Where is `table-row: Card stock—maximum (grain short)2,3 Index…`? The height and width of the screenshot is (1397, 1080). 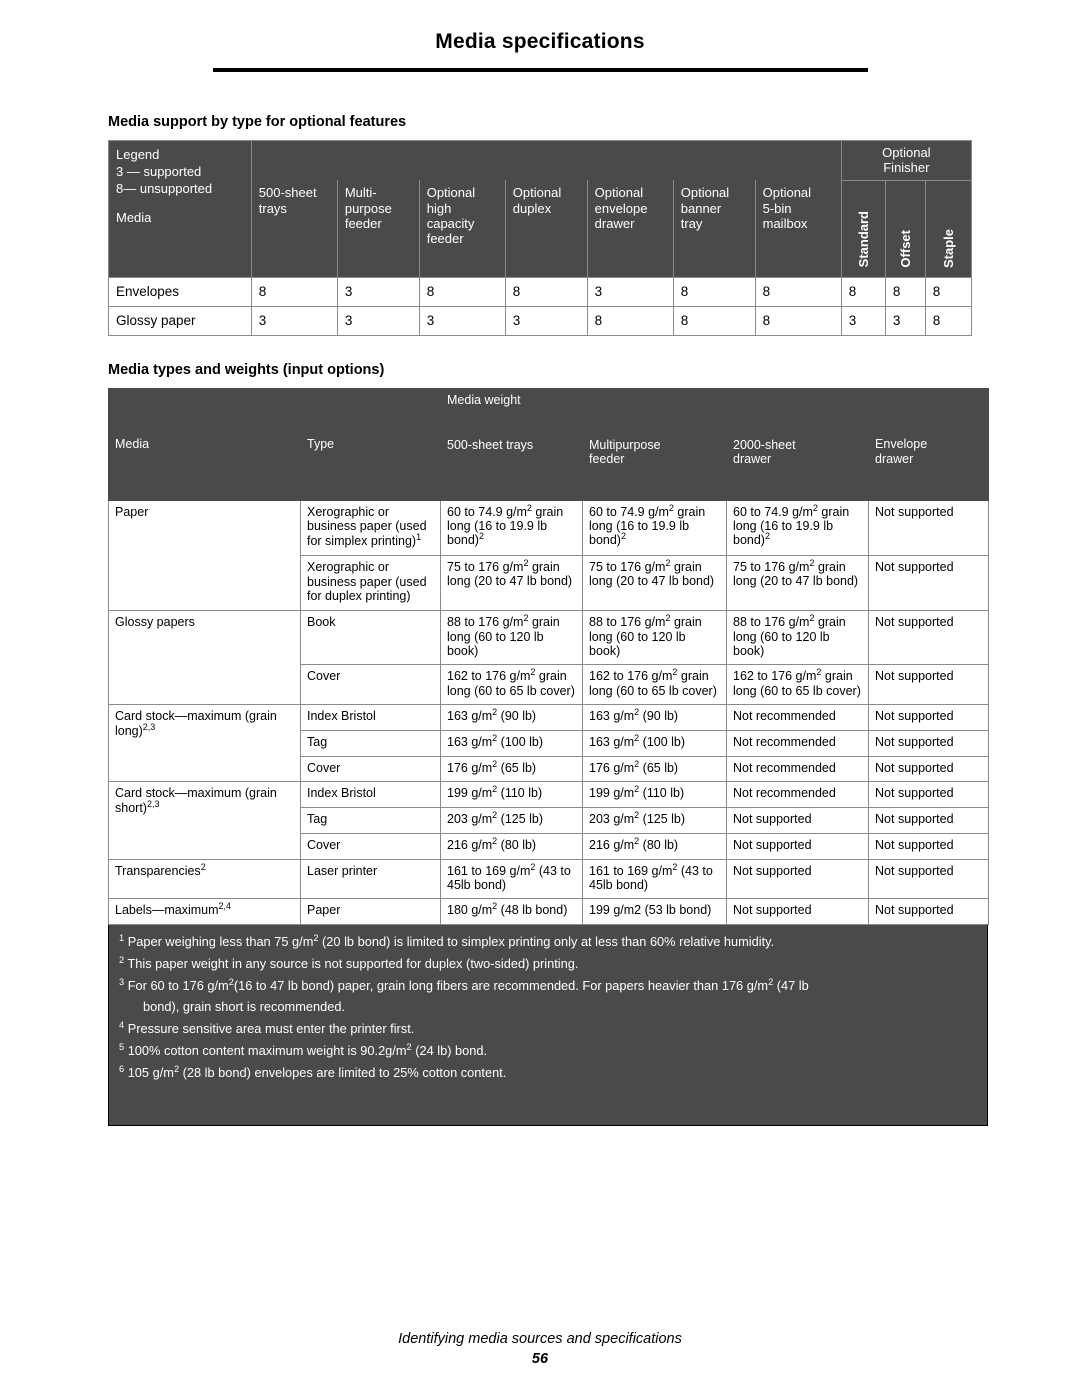 table-row: Card stock—maximum (grain short)2,3 Index… is located at coordinates (549, 820).